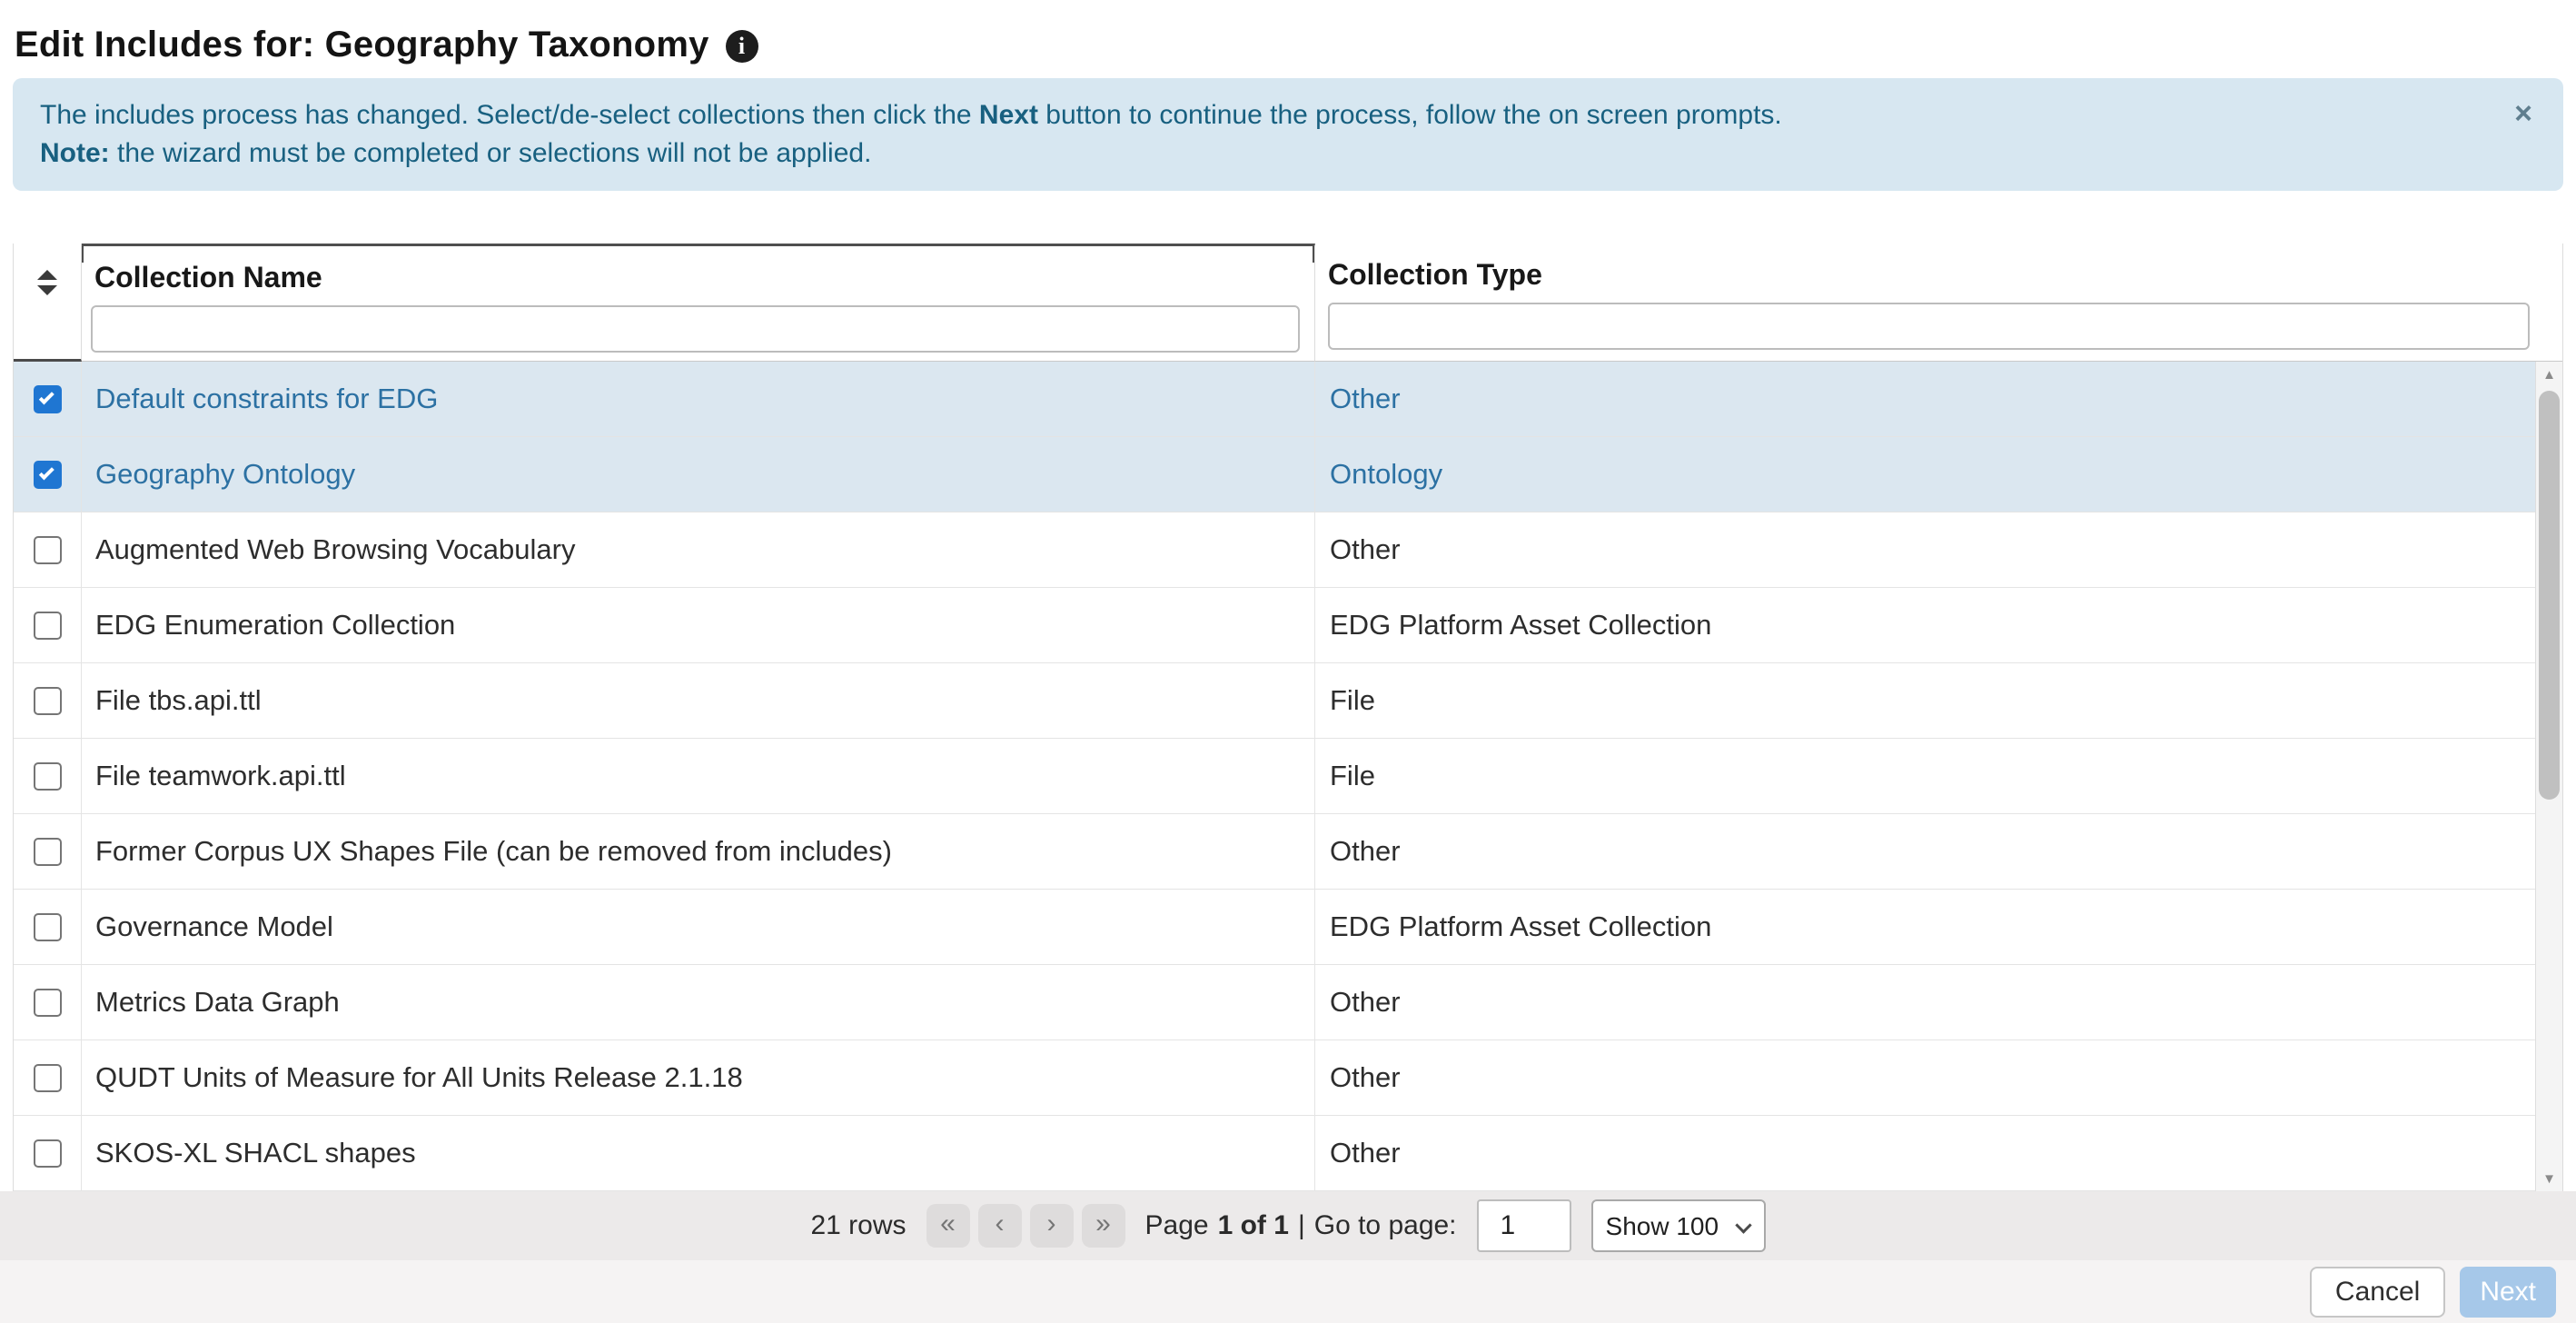 The image size is (2576, 1323). I want to click on collection-name-cell: SKOS-XL SHACL shapes, so click(698, 1153).